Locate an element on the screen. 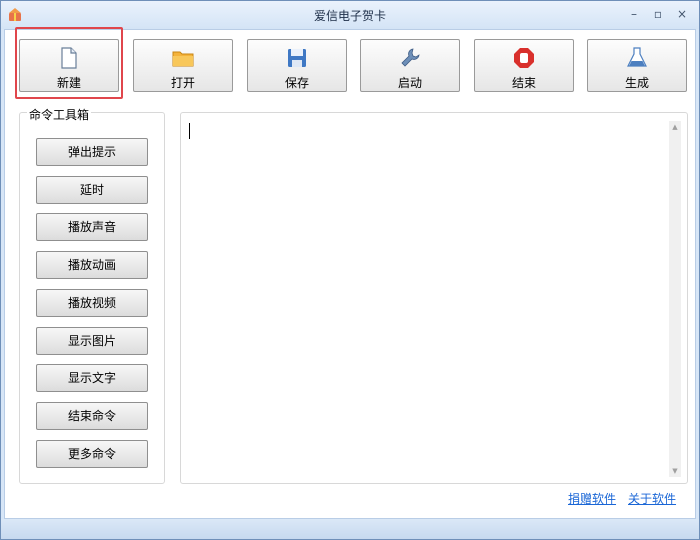  editor-scrollbar: ▲ ▼ is located at coordinates (675, 299).